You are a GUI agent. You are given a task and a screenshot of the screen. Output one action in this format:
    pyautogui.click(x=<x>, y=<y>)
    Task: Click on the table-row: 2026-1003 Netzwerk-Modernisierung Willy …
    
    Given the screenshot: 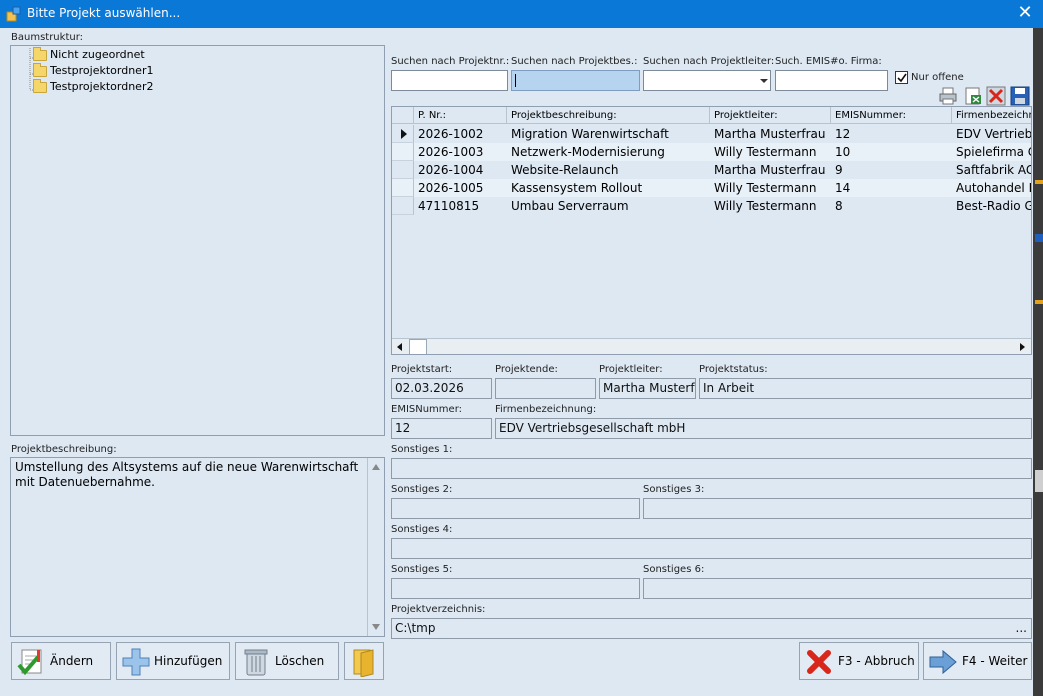 What is the action you would take?
    pyautogui.click(x=711, y=152)
    